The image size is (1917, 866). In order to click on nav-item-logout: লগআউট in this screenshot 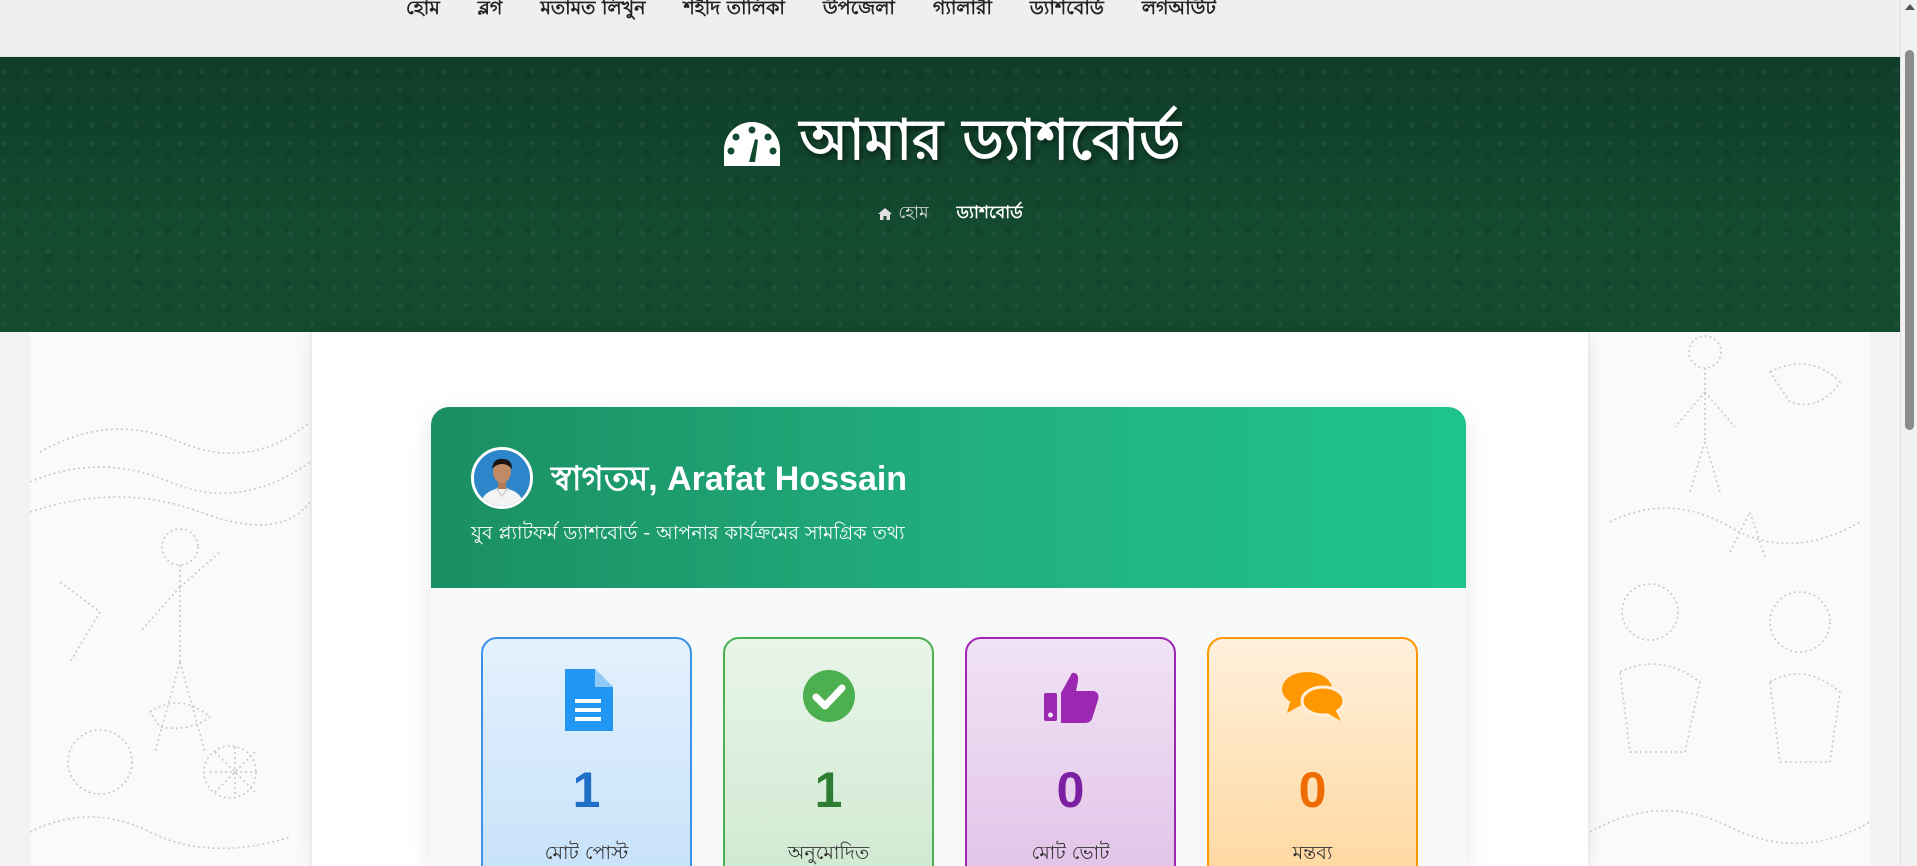, I will do `click(1179, 13)`.